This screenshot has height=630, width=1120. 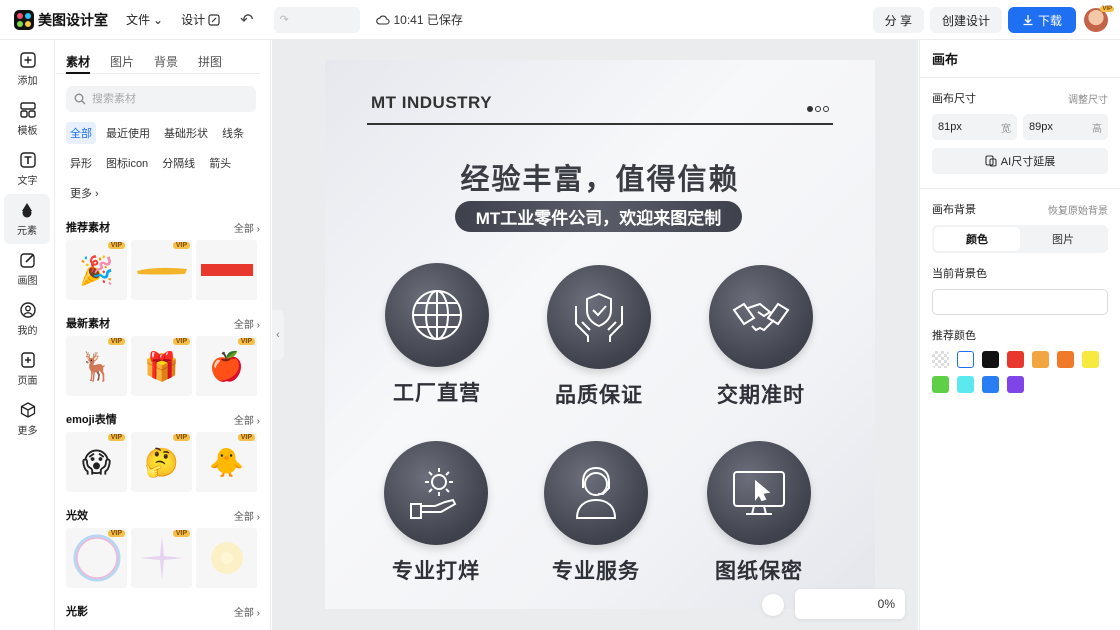 I want to click on category-chips: 全部 最近使用 基础形状 线条 异形 图标icon 分隔线 箭头 更多 ›, so click(x=163, y=163).